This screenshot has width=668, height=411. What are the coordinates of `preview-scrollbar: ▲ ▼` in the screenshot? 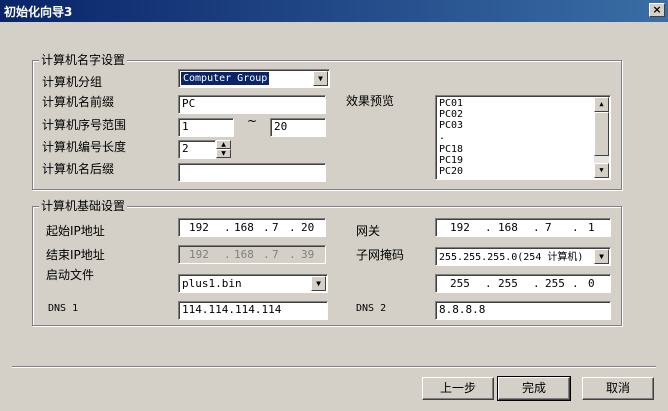 It's located at (601, 137).